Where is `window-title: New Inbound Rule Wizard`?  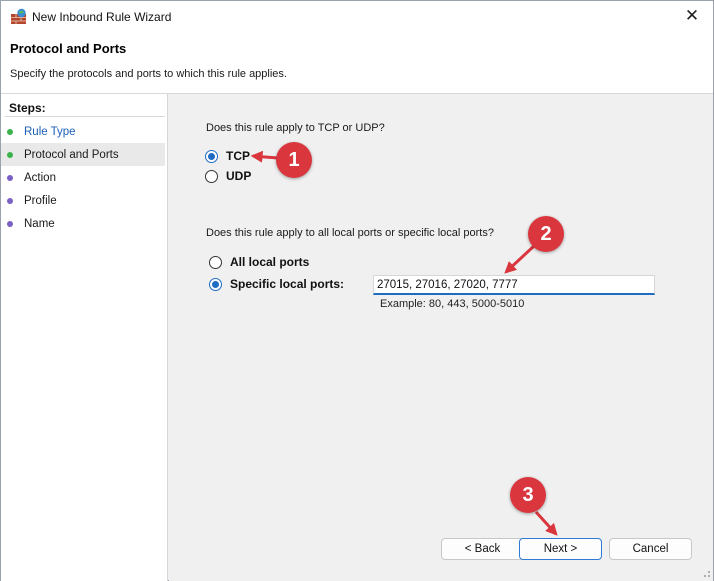
window-title: New Inbound Rule Wizard is located at coordinates (102, 17).